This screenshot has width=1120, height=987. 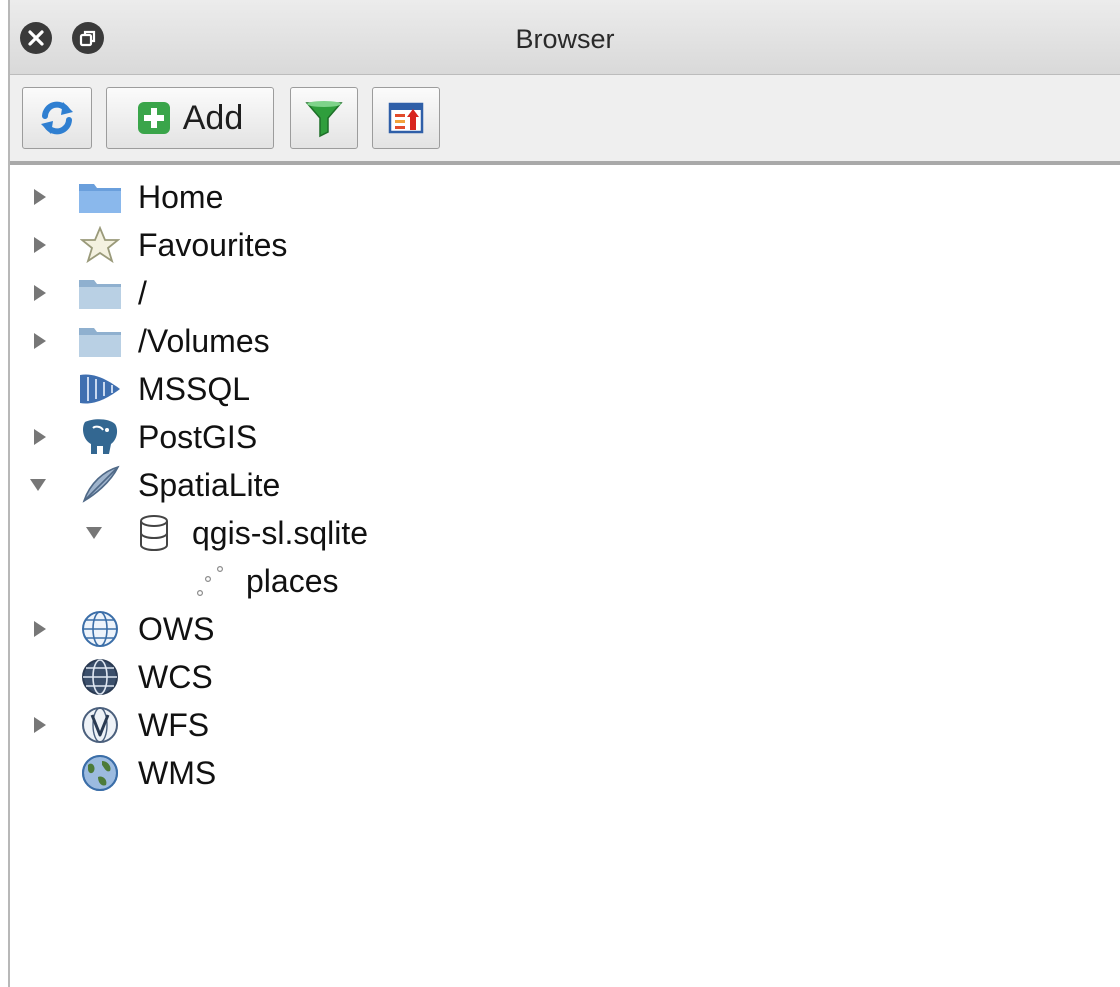 What do you see at coordinates (560, 677) in the screenshot?
I see `tree-item-wcs: WCS` at bounding box center [560, 677].